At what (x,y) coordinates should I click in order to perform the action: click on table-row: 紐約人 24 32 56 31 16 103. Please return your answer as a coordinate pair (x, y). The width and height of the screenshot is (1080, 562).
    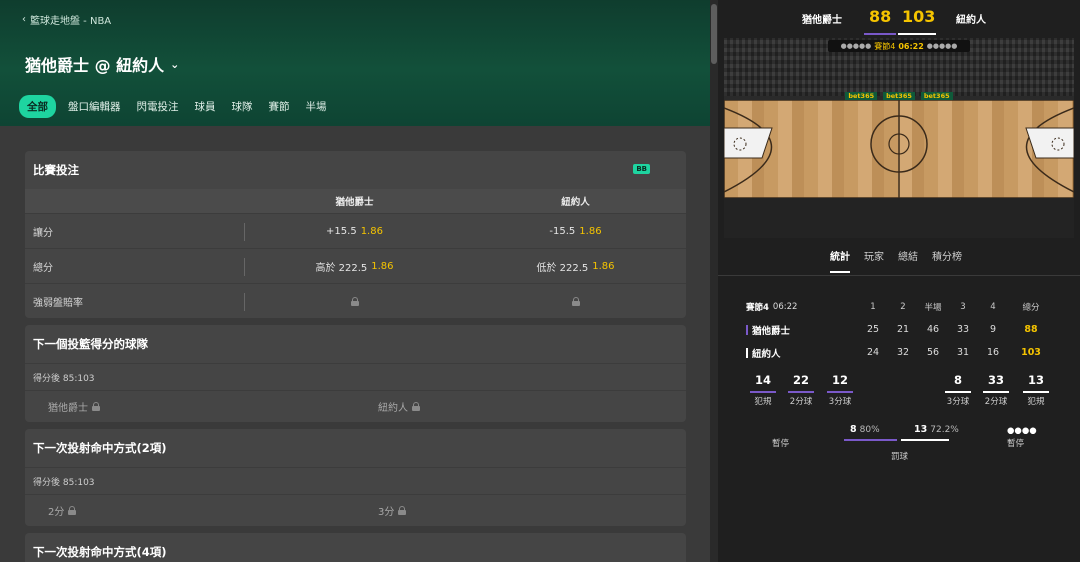
    Looking at the image, I should click on (901, 352).